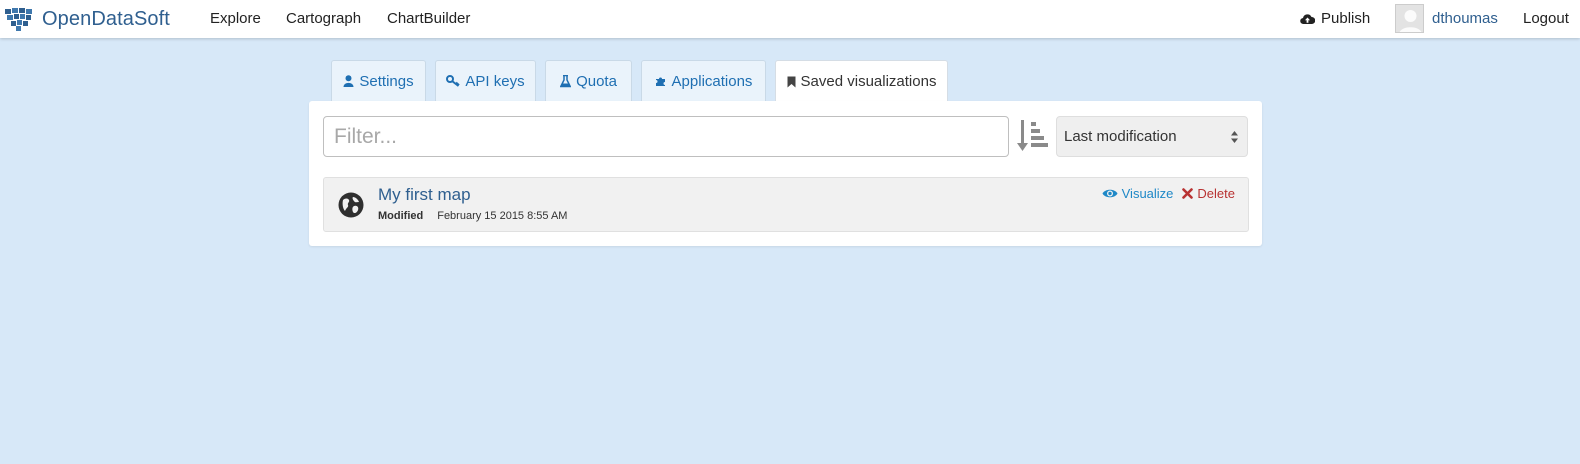 The width and height of the screenshot is (1580, 464). I want to click on eye-icon, so click(1110, 193).